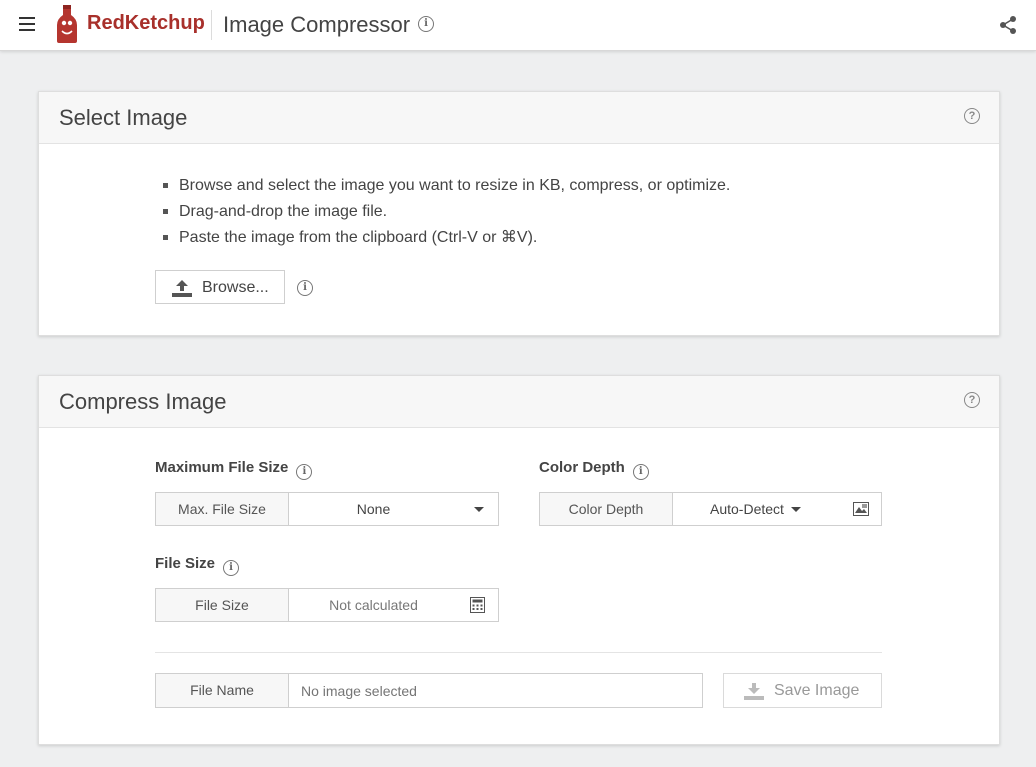 The height and width of the screenshot is (767, 1036). I want to click on save-image-button: Save Image, so click(802, 690).